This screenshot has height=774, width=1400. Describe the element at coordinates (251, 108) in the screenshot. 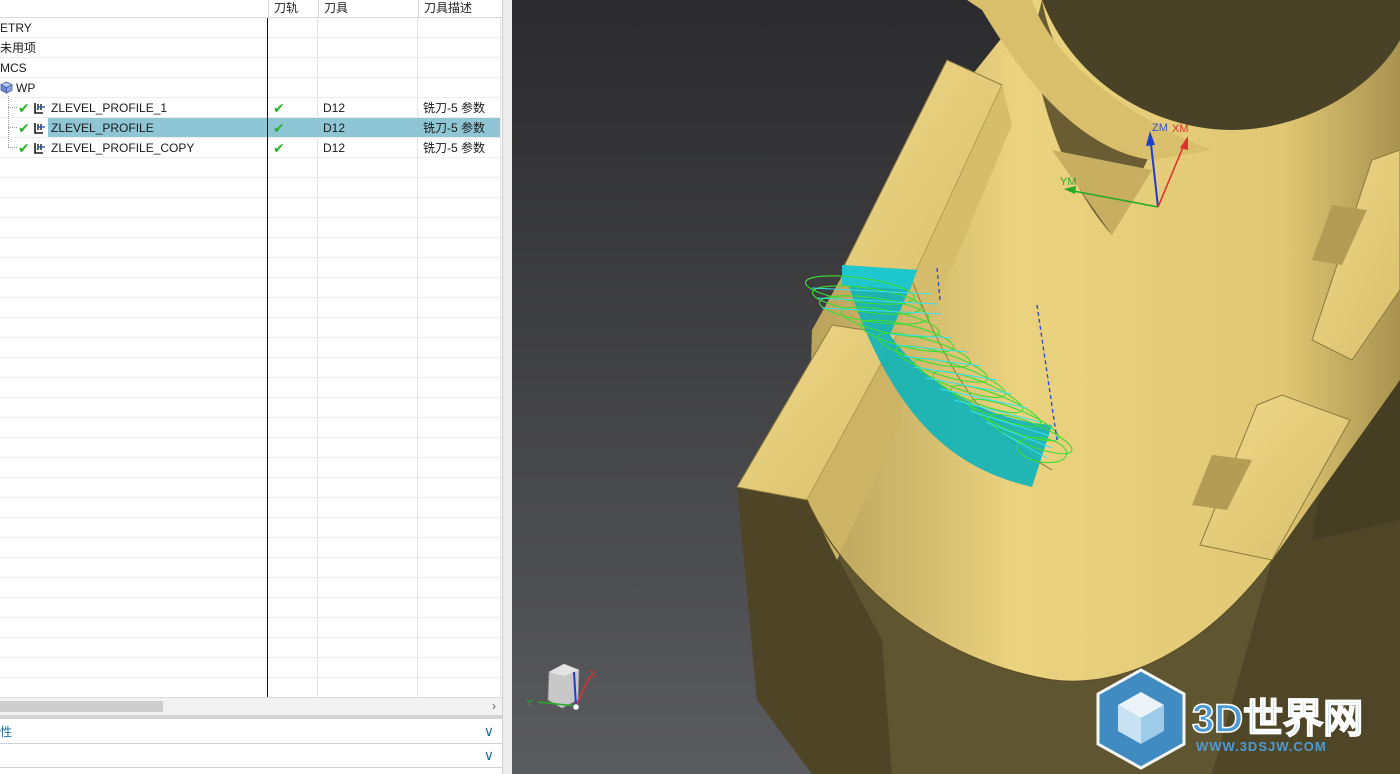

I see `tree-row-operation: ✔ ZLEVEL_PROFILE_1 ✔ D12 铣刀-5 参数` at that location.